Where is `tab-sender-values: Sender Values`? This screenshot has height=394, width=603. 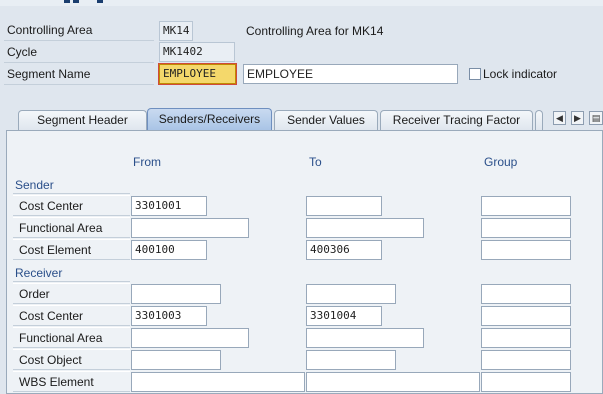
tab-sender-values: Sender Values is located at coordinates (326, 120).